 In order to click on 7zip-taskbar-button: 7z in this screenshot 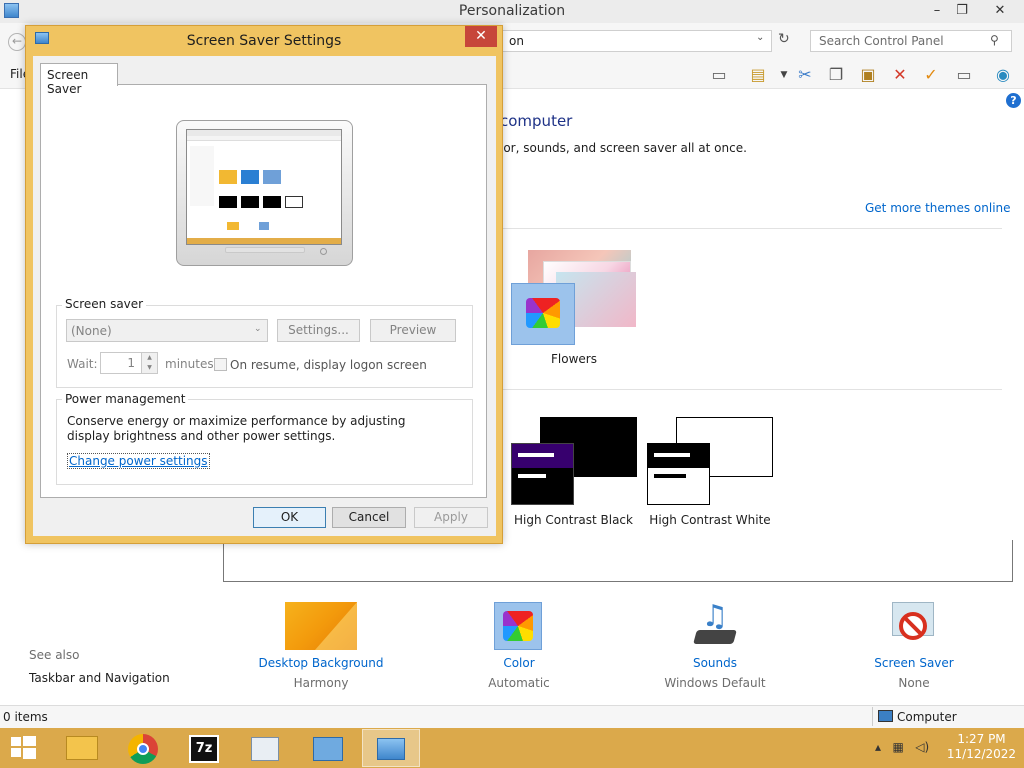, I will do `click(204, 748)`.